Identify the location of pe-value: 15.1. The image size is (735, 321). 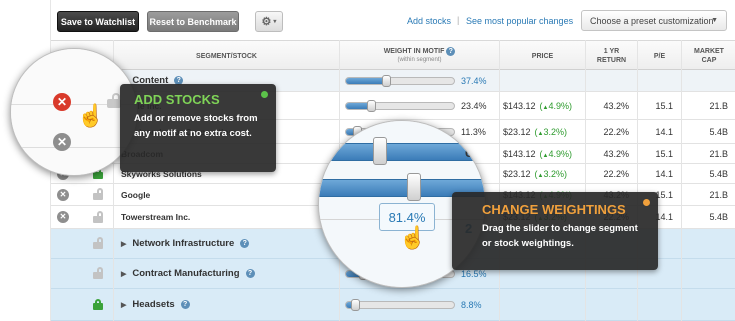
(664, 105).